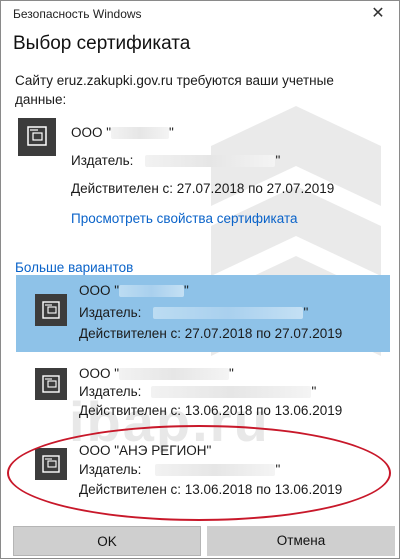 Image resolution: width=400 pixels, height=559 pixels. I want to click on cancel-button: Отмена, so click(301, 541).